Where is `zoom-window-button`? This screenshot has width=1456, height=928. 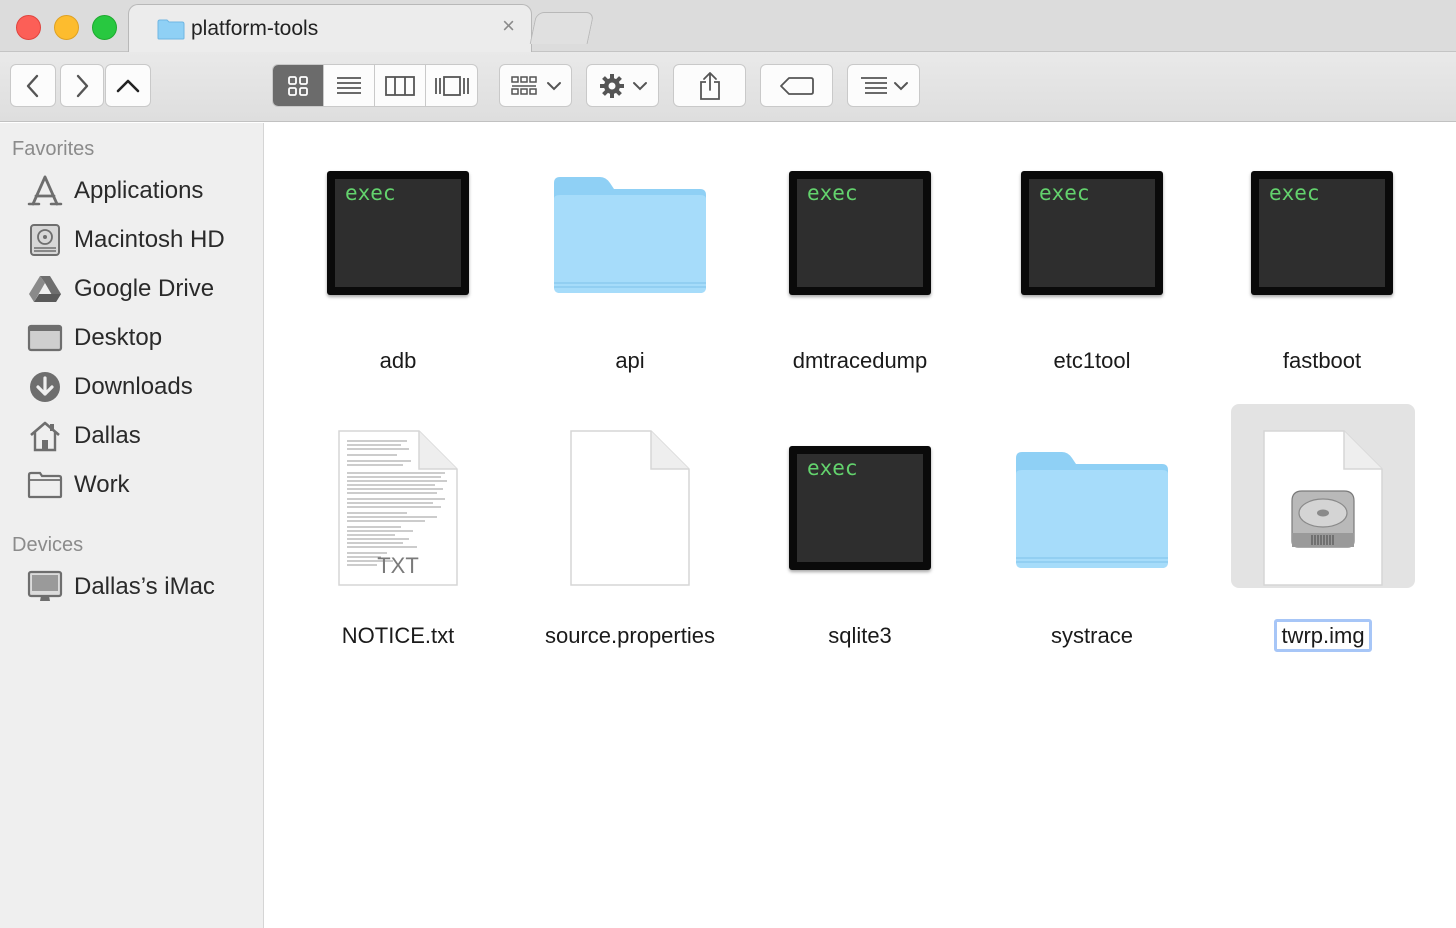
zoom-window-button is located at coordinates (104, 27).